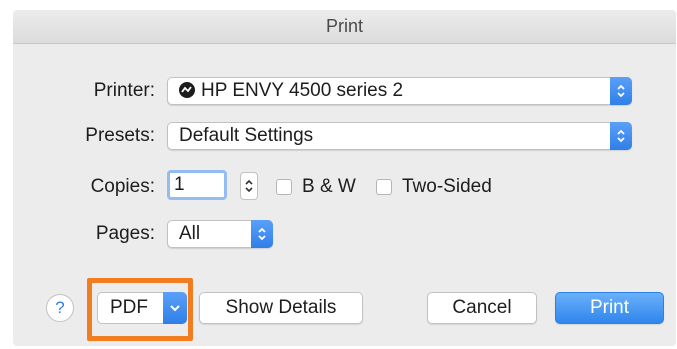 The image size is (677, 349). I want to click on presets-popup: Default Settings, so click(399, 136).